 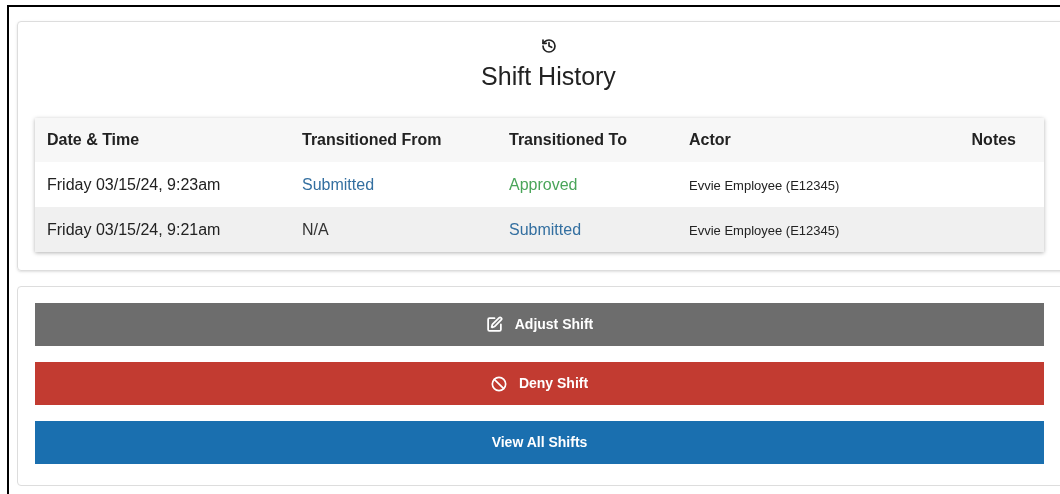 What do you see at coordinates (134, 229) in the screenshot?
I see `table-cell: Friday 03/15/24, 9:21am` at bounding box center [134, 229].